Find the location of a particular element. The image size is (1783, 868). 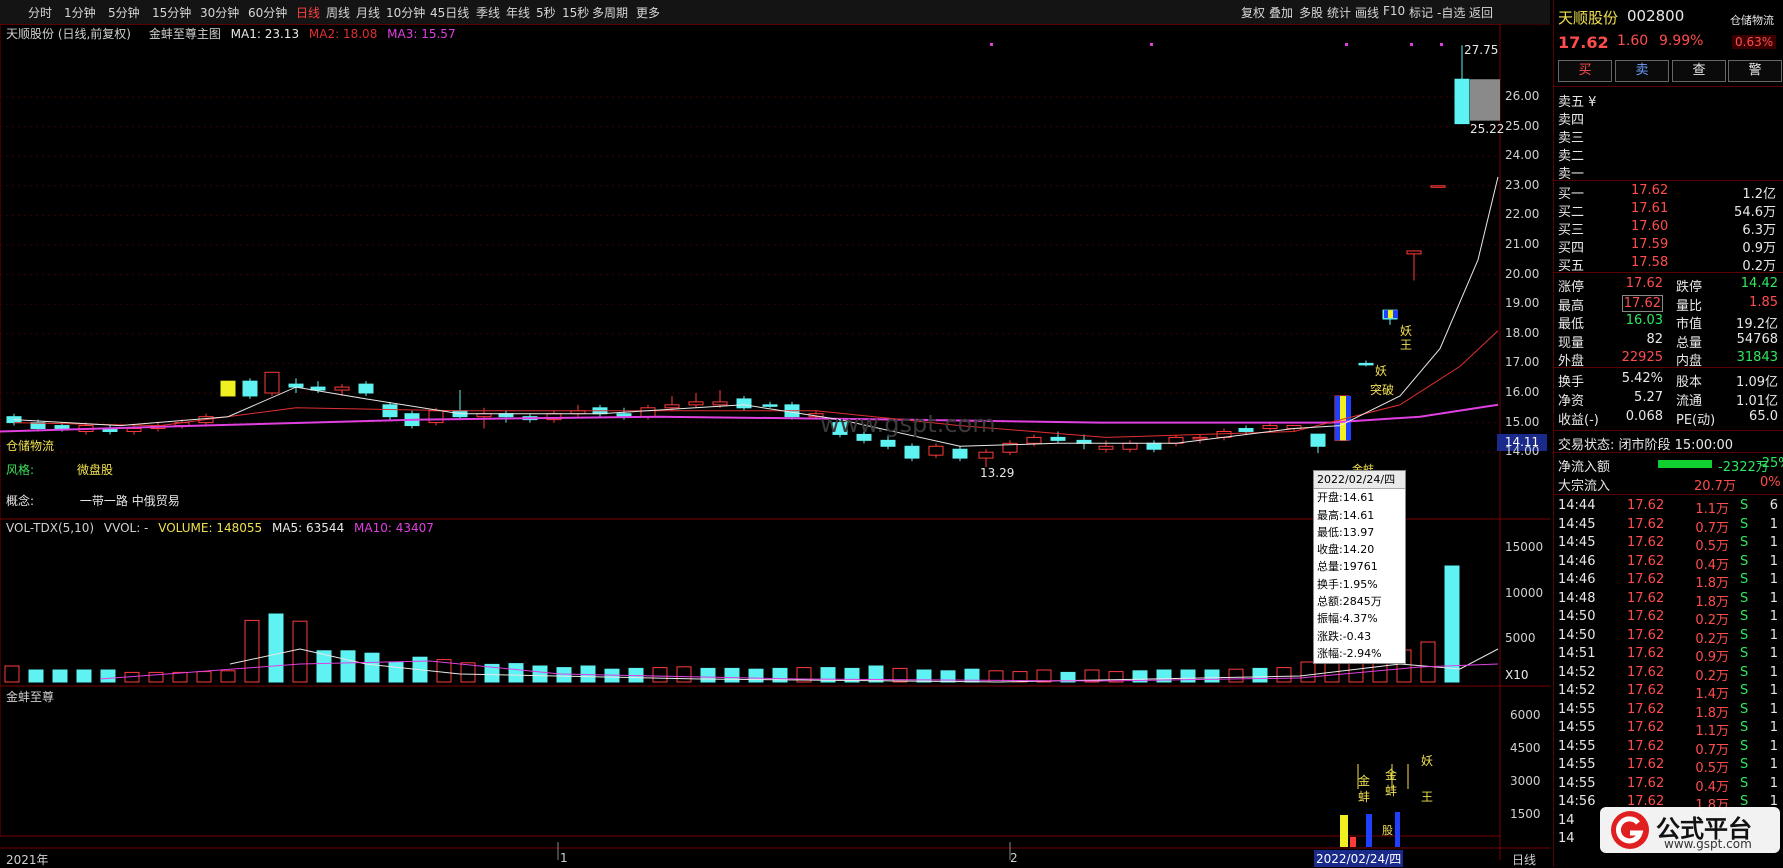

signal-dot is located at coordinates (1441, 44).